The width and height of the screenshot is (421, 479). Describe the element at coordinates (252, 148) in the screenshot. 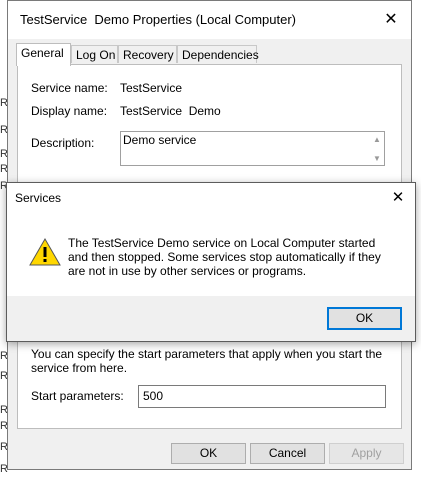

I see `description-field: Demo service ▲ ▼` at that location.